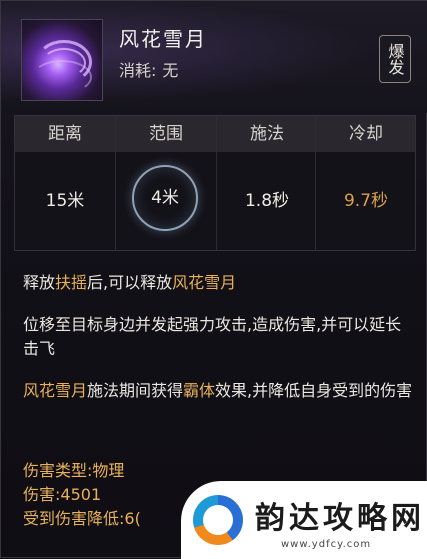 This screenshot has height=559, width=427. What do you see at coordinates (267, 134) in the screenshot?
I see `stat-label: 施法` at bounding box center [267, 134].